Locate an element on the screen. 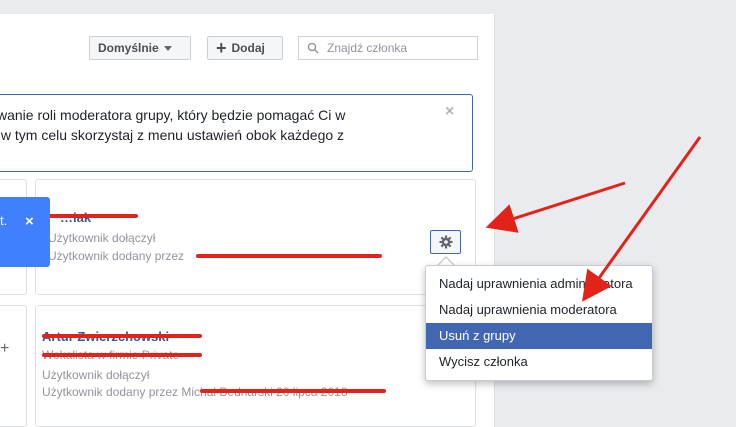 The width and height of the screenshot is (736, 427). annotation-arrows is located at coordinates (593, 219).